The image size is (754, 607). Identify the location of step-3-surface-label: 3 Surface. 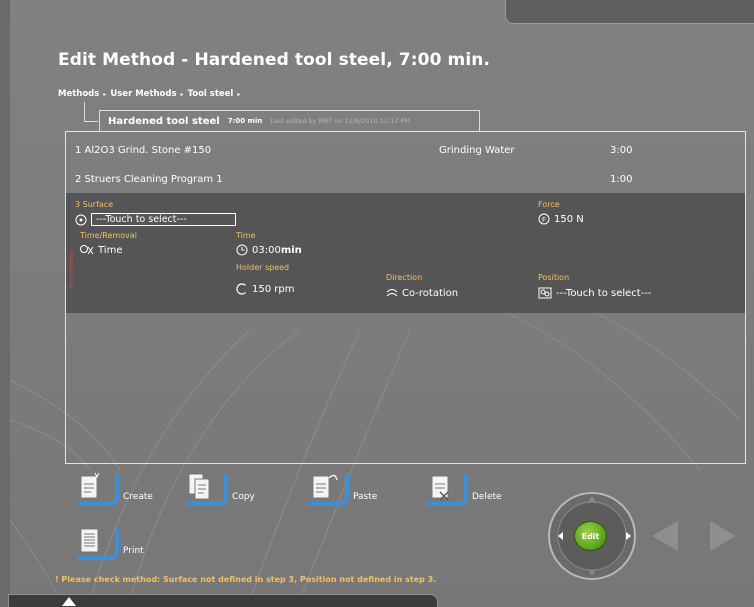
(94, 204).